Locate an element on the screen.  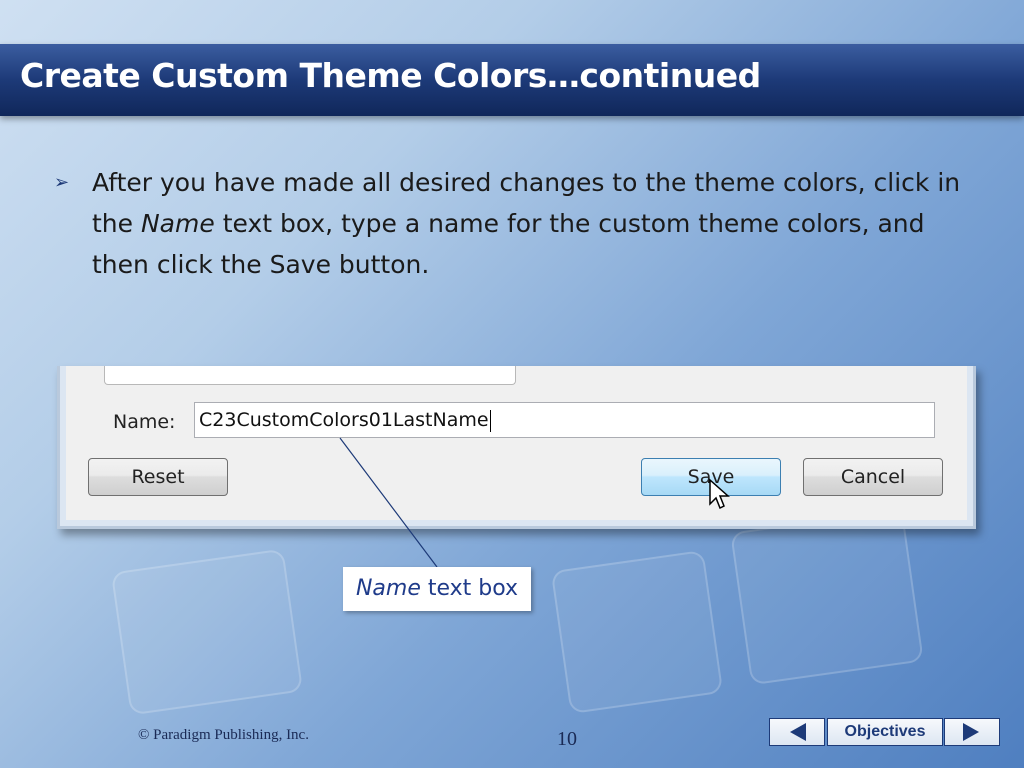
text-caret is located at coordinates (490, 420).